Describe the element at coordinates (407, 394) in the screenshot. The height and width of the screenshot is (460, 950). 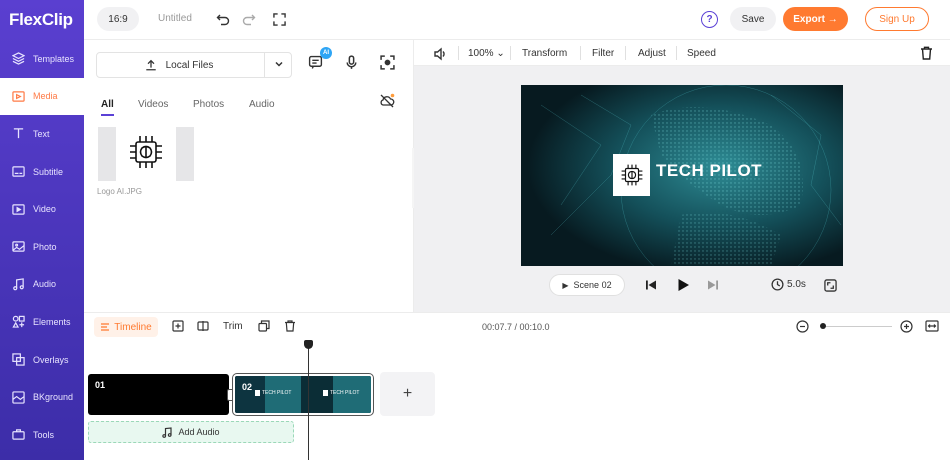
I see `add-scene-button: +` at that location.